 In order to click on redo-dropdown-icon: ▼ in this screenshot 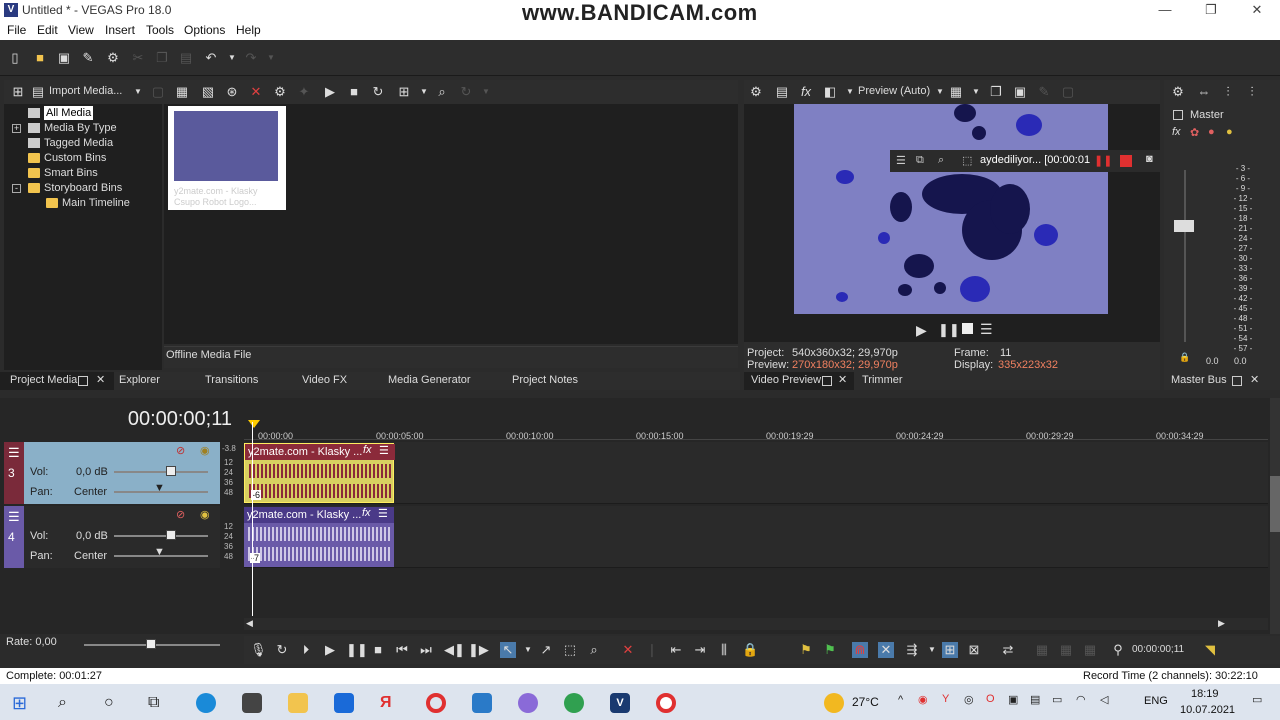, I will do `click(271, 58)`.